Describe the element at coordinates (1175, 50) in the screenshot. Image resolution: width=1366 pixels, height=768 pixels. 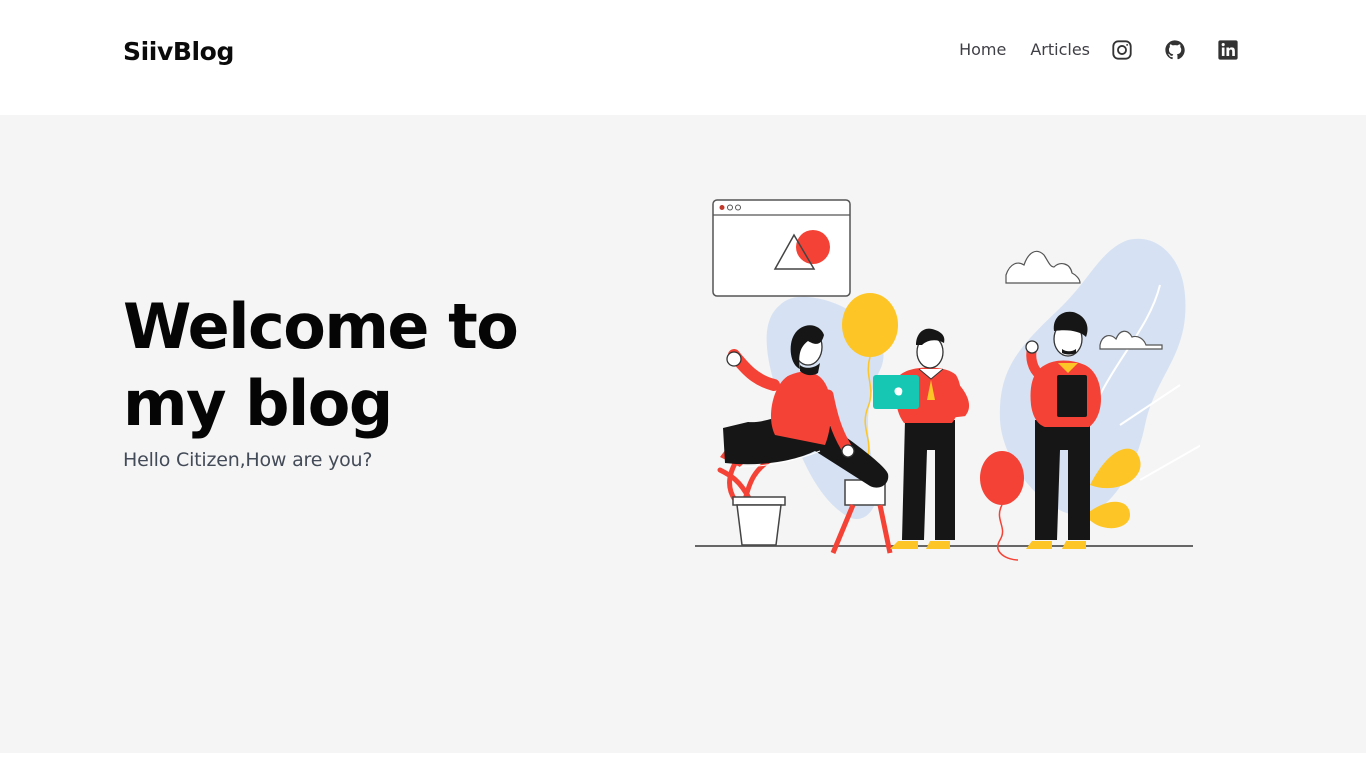
I see `github-icon` at that location.